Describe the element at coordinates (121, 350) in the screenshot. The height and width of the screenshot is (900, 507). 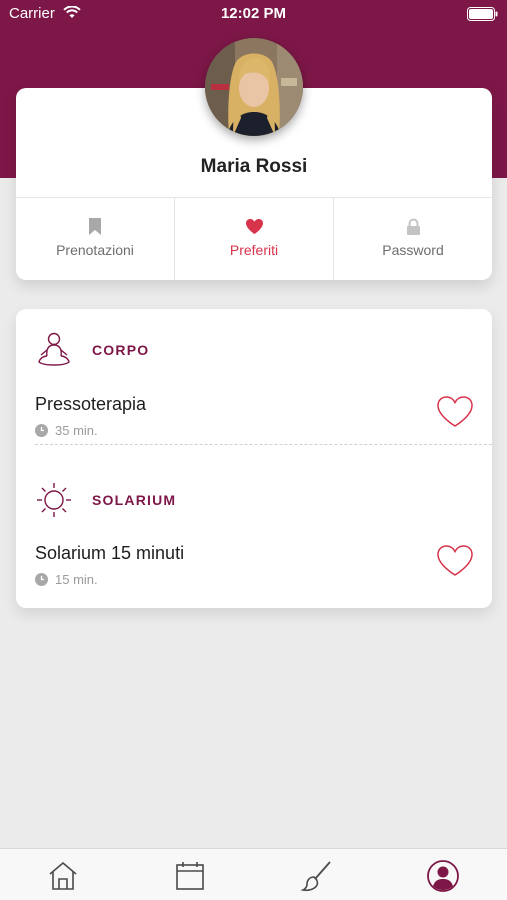
I see `category-name: CORPO` at that location.